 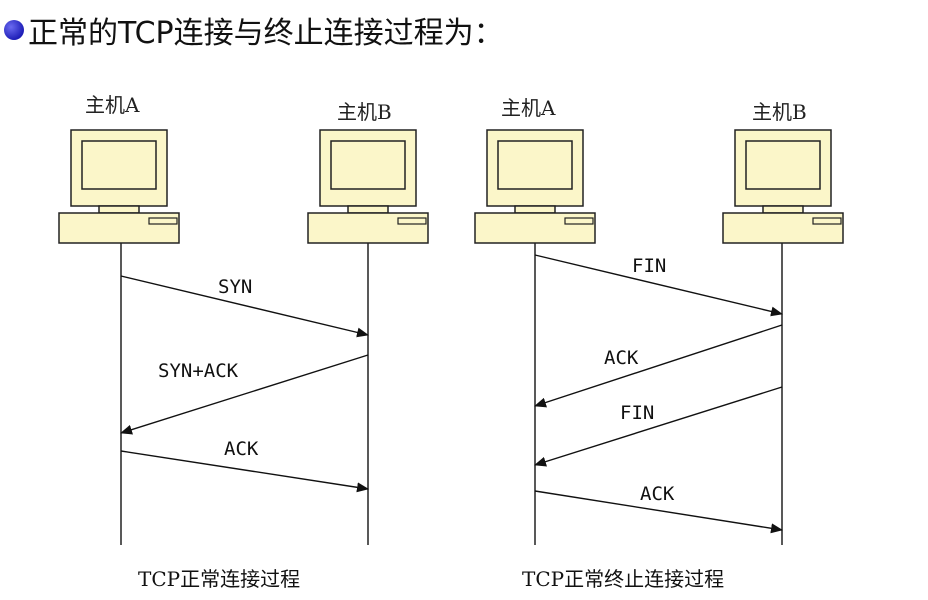 What do you see at coordinates (219, 579) in the screenshot?
I see `connection-caption: TCP正常连接过程` at bounding box center [219, 579].